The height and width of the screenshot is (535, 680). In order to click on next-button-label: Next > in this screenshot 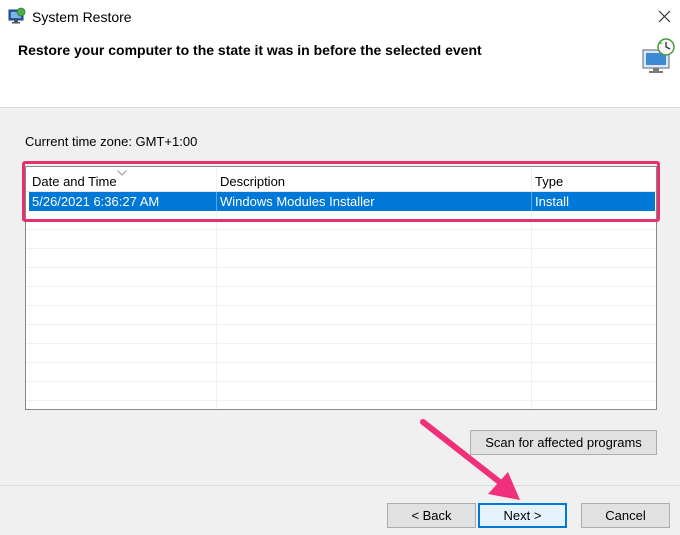, I will do `click(522, 515)`.